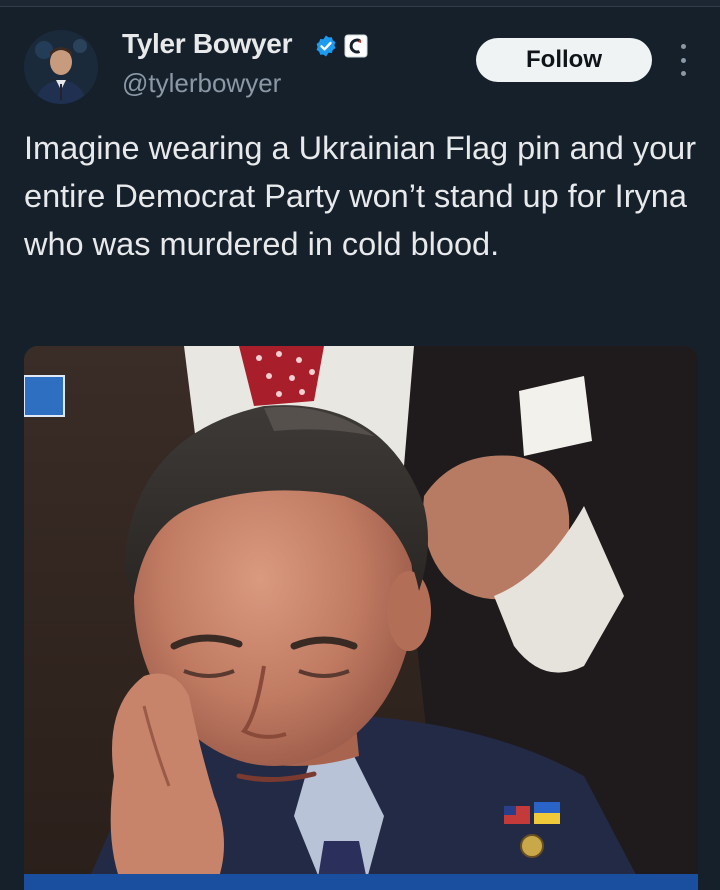 Image resolution: width=720 pixels, height=890 pixels. What do you see at coordinates (207, 44) in the screenshot?
I see `author-name: Tyler Bowyer` at bounding box center [207, 44].